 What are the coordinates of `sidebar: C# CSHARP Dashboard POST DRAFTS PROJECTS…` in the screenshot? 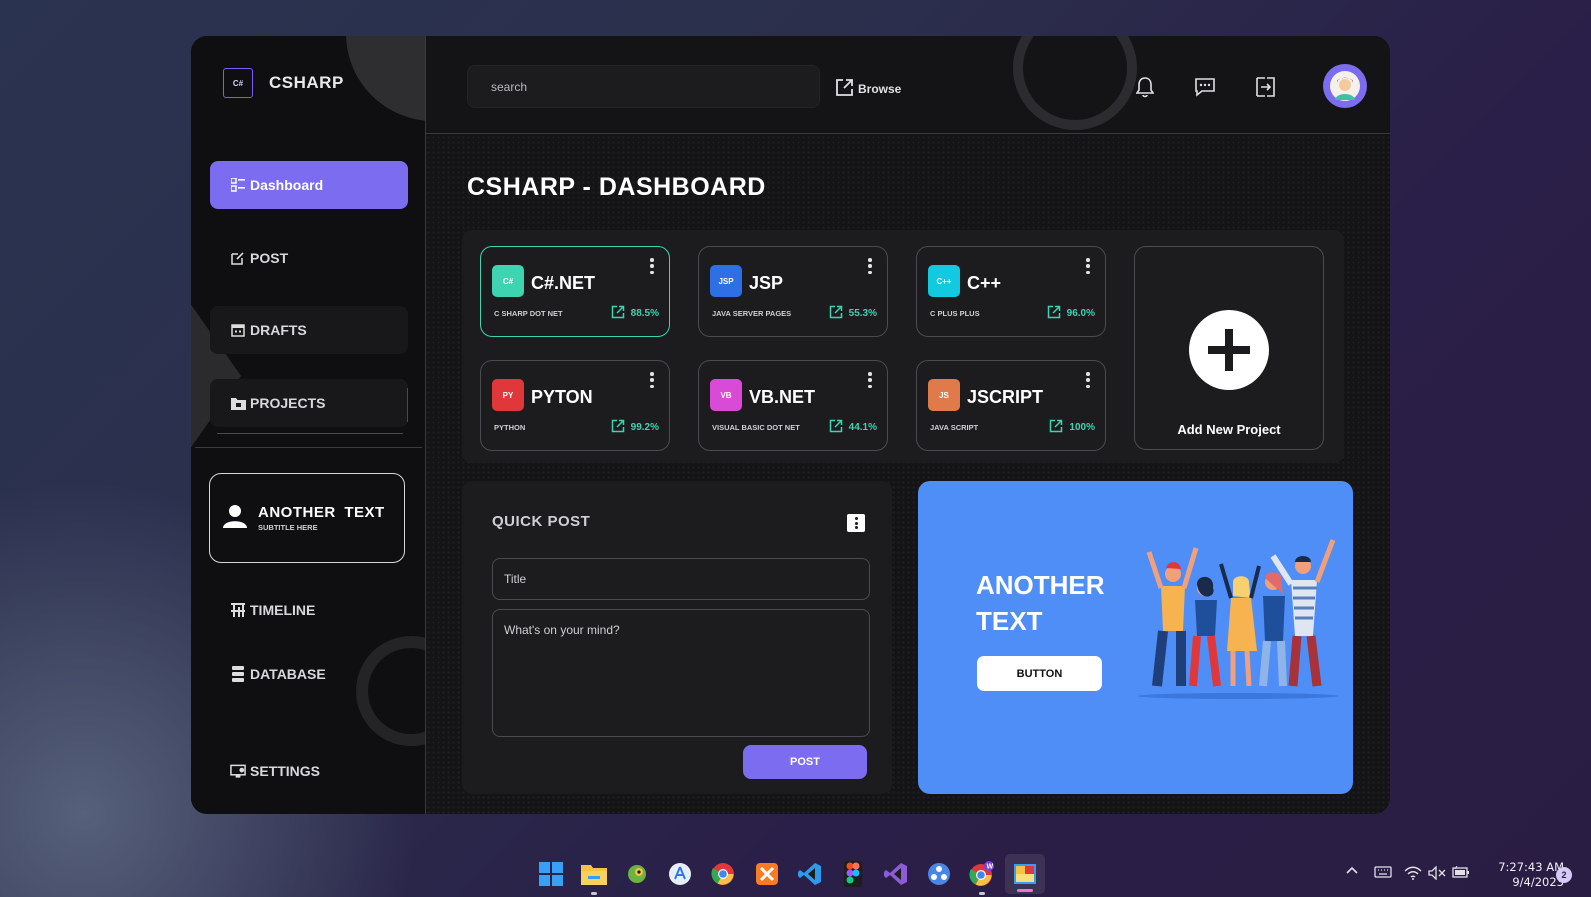 It's located at (308, 425).